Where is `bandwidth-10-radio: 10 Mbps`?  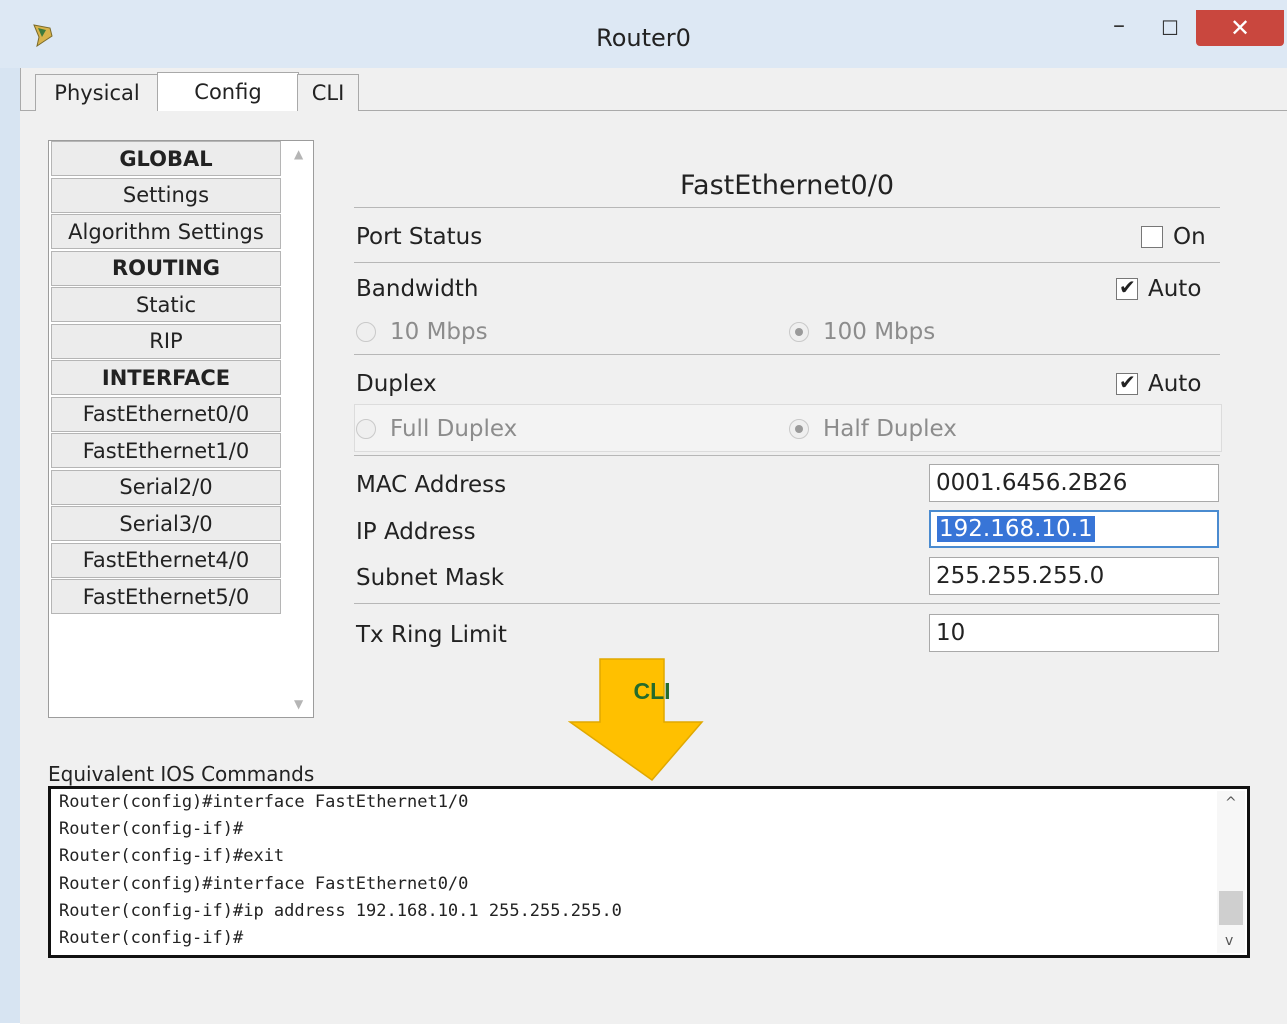 bandwidth-10-radio: 10 Mbps is located at coordinates (422, 332).